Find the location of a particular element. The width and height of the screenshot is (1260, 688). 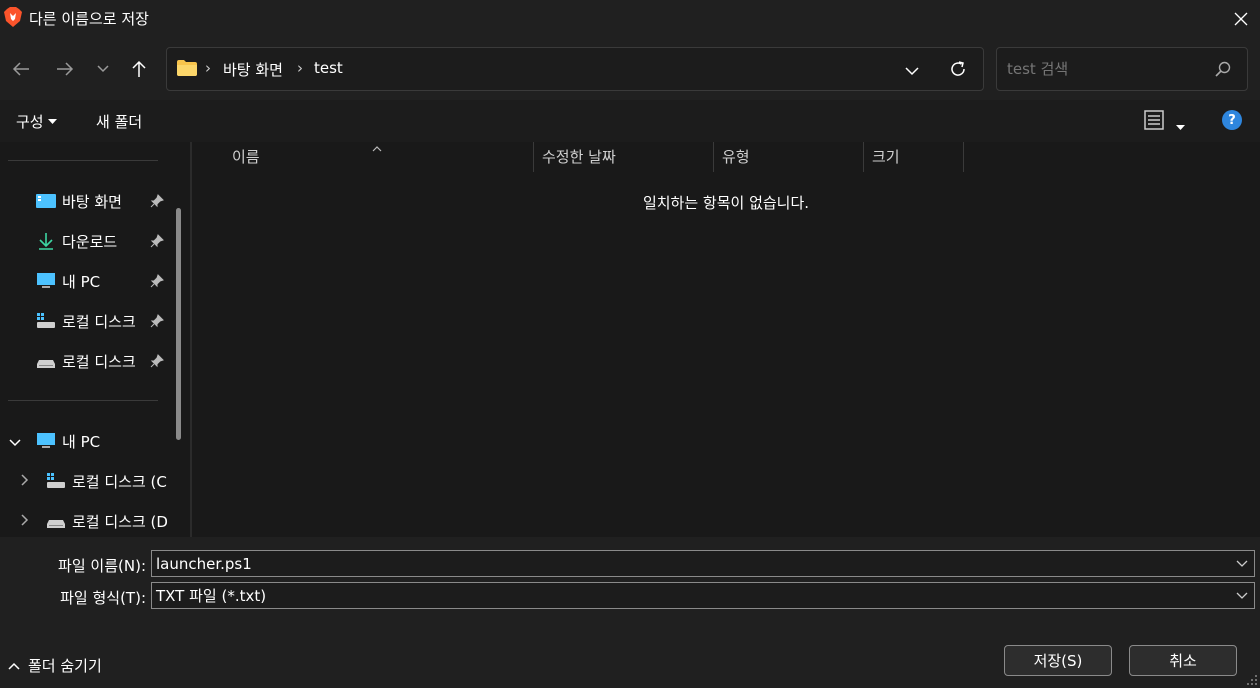

view-options-button is located at coordinates (1154, 122).